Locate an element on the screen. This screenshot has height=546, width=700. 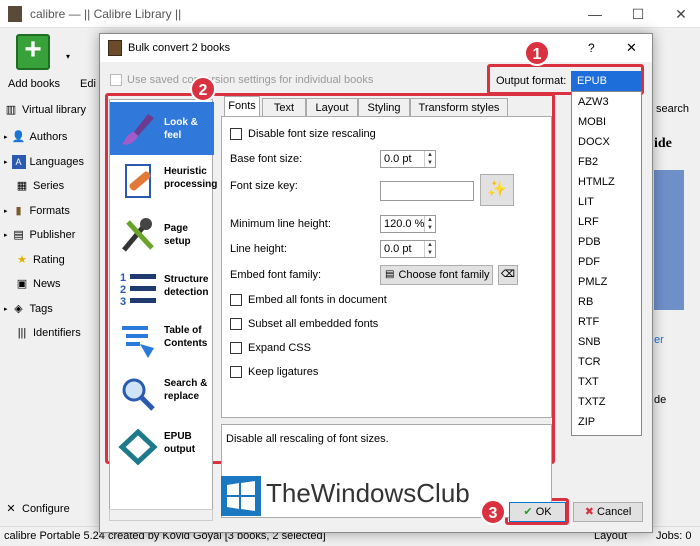
choose-font-family-button: ▤ Choose font family is located at coordinates (436, 275).